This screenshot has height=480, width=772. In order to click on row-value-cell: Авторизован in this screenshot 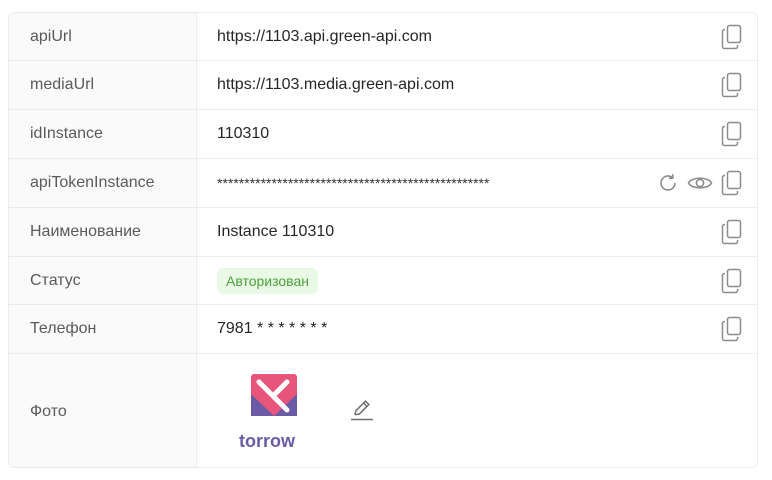, I will do `click(477, 280)`.